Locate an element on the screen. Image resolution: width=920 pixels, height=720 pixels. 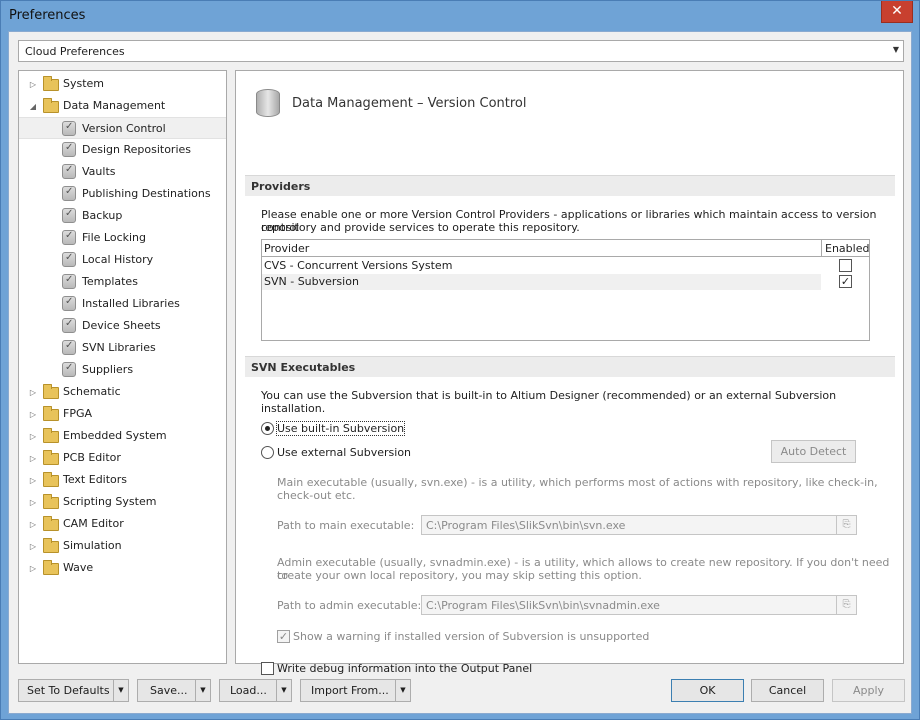
tree-item-wave: ▷ Wave is located at coordinates (122, 568).